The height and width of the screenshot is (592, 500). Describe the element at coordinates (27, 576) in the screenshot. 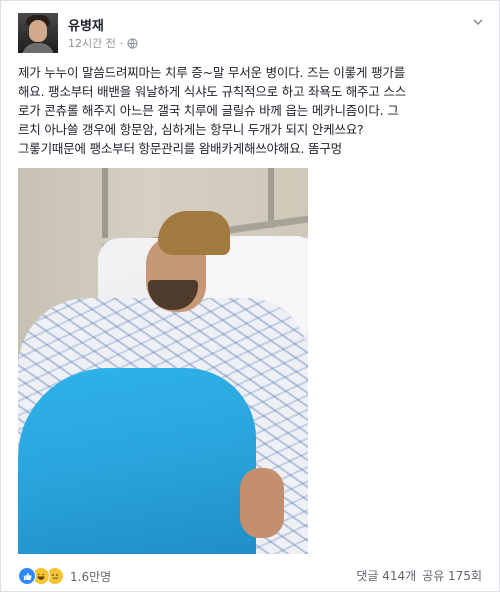

I see `like-icon` at that location.